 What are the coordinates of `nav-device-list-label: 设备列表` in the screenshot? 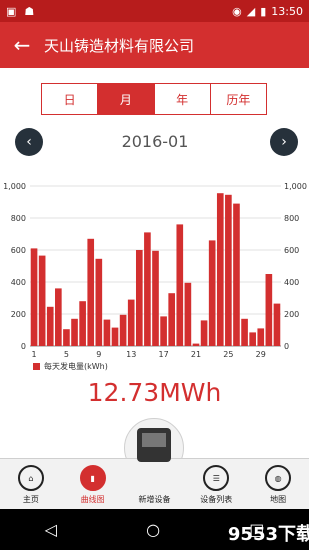 It's located at (216, 499).